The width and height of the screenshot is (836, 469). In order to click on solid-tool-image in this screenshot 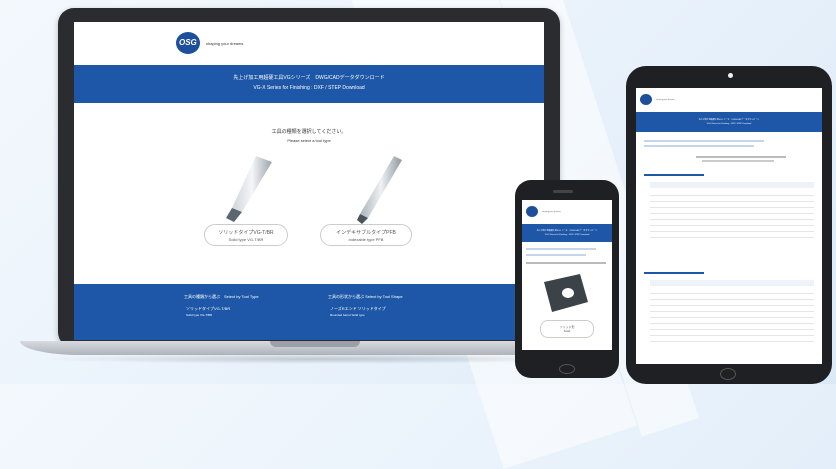, I will do `click(249, 188)`.